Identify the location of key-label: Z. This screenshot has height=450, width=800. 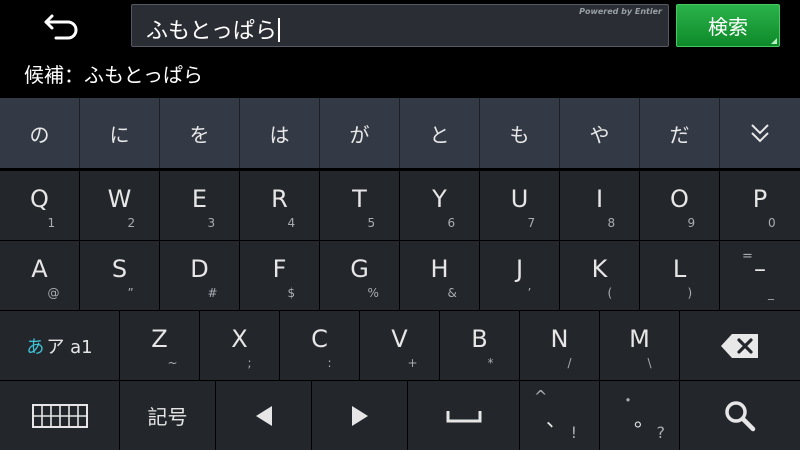
(159, 339).